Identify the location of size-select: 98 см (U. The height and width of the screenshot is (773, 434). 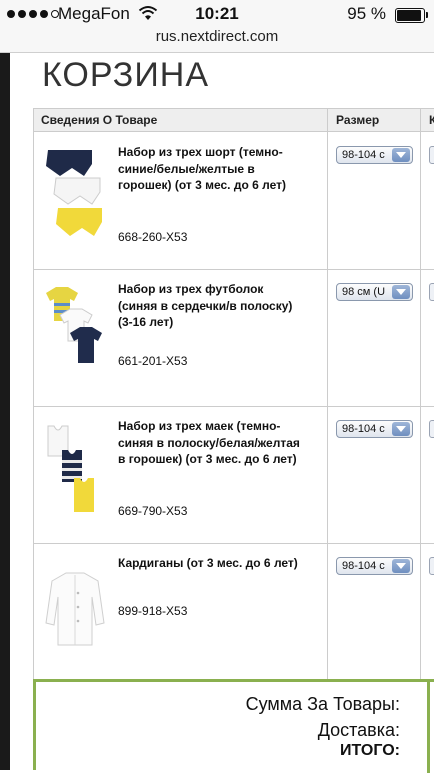
(374, 292).